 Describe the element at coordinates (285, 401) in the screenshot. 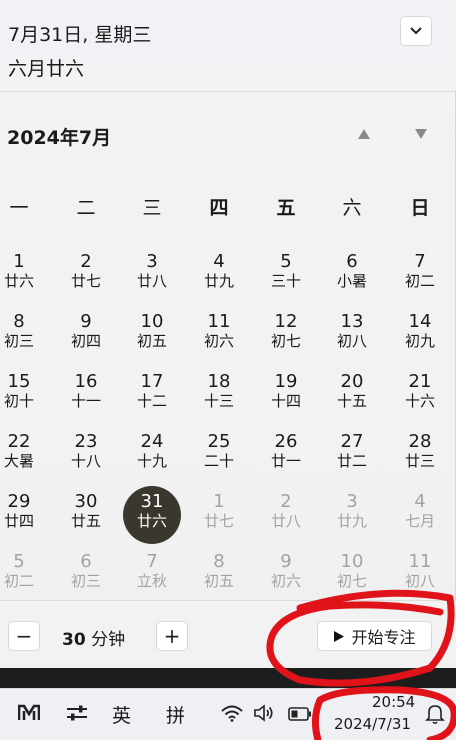

I see `lunar-day: 十四` at that location.